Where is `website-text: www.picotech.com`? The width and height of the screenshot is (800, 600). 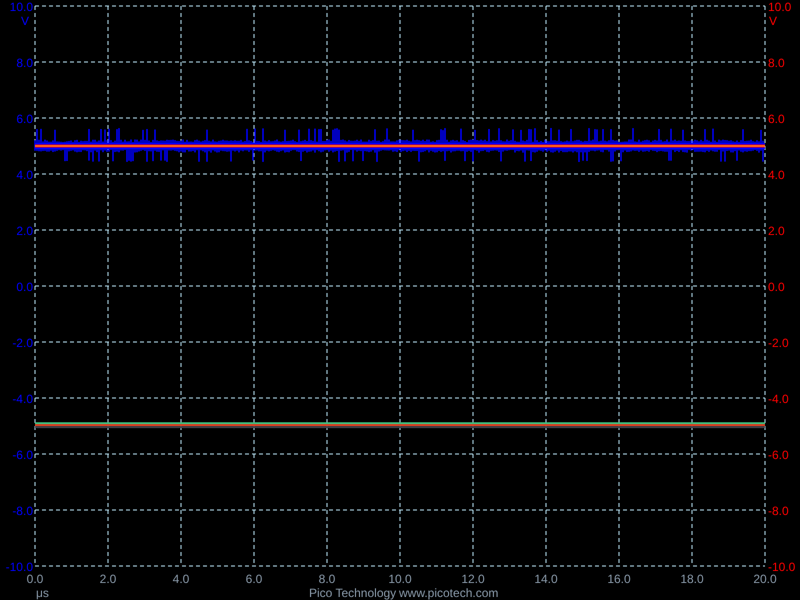 website-text: www.picotech.com is located at coordinates (448, 593).